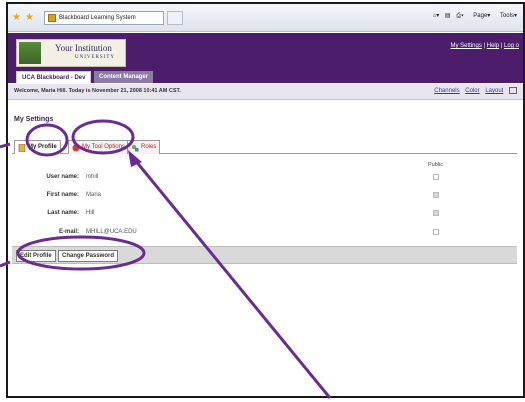 The width and height of the screenshot is (525, 402). What do you see at coordinates (249, 196) in the screenshot?
I see `profile-field-first-name: First name: Maria` at bounding box center [249, 196].